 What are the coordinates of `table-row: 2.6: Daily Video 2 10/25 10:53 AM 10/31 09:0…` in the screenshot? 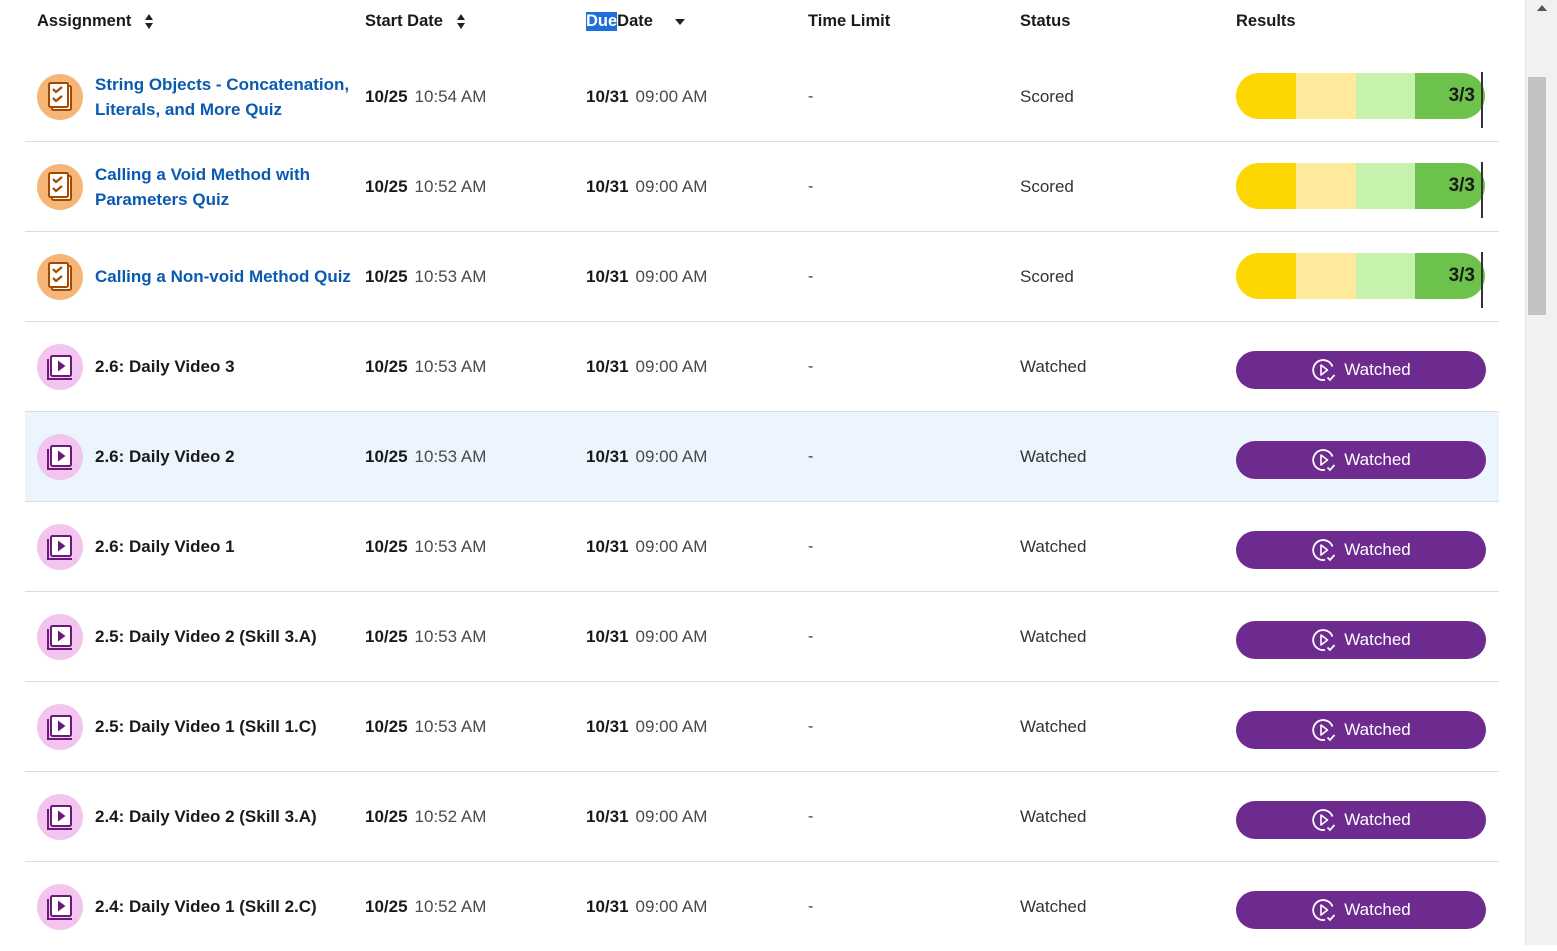 It's located at (762, 456).